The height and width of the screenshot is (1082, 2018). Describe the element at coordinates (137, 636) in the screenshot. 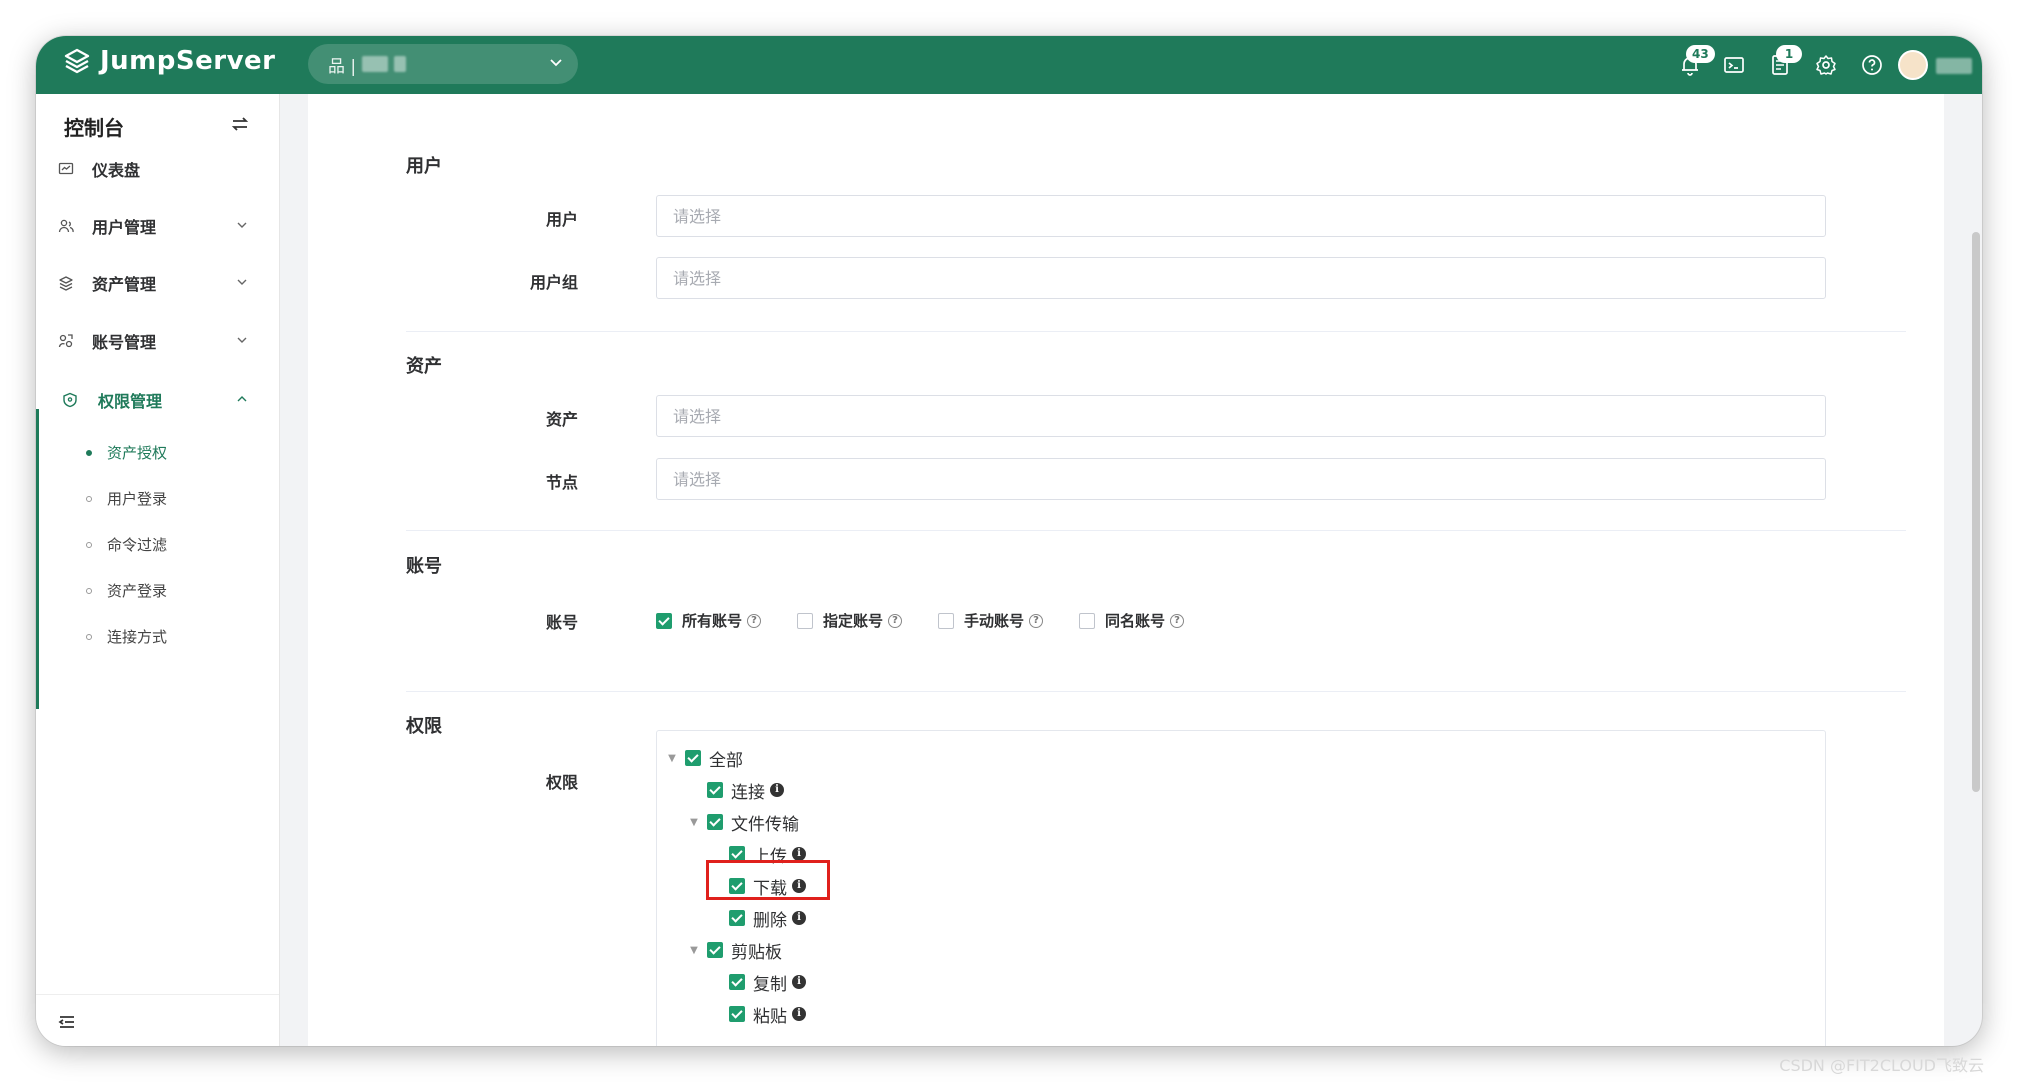

I see `sidebar-subitem-label: 连接方式` at that location.